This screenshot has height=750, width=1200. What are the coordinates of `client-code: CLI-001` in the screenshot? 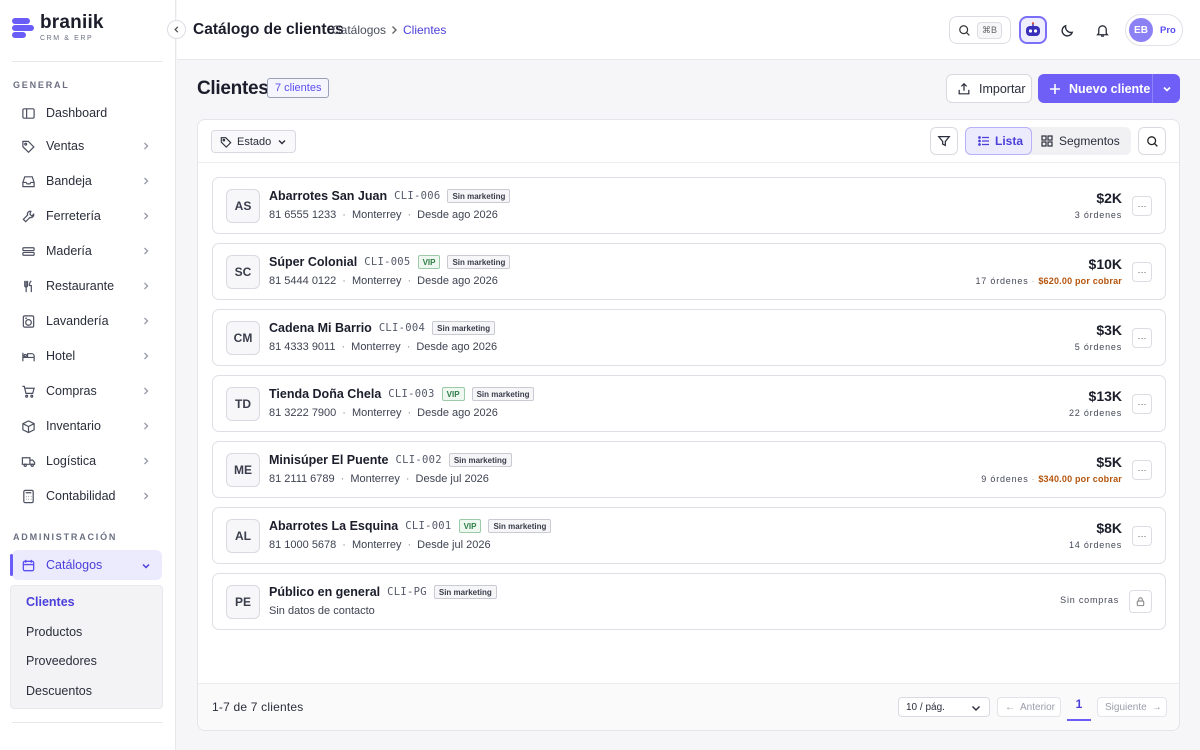 It's located at (428, 526).